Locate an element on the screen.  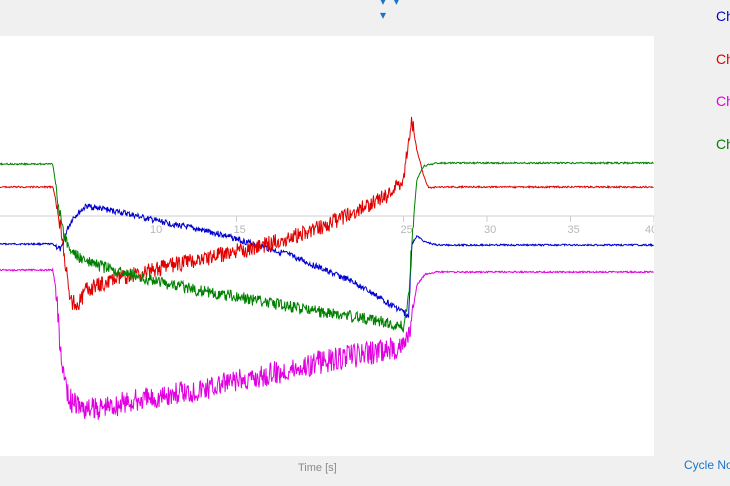
x-tick-label: 25 is located at coordinates (407, 230).